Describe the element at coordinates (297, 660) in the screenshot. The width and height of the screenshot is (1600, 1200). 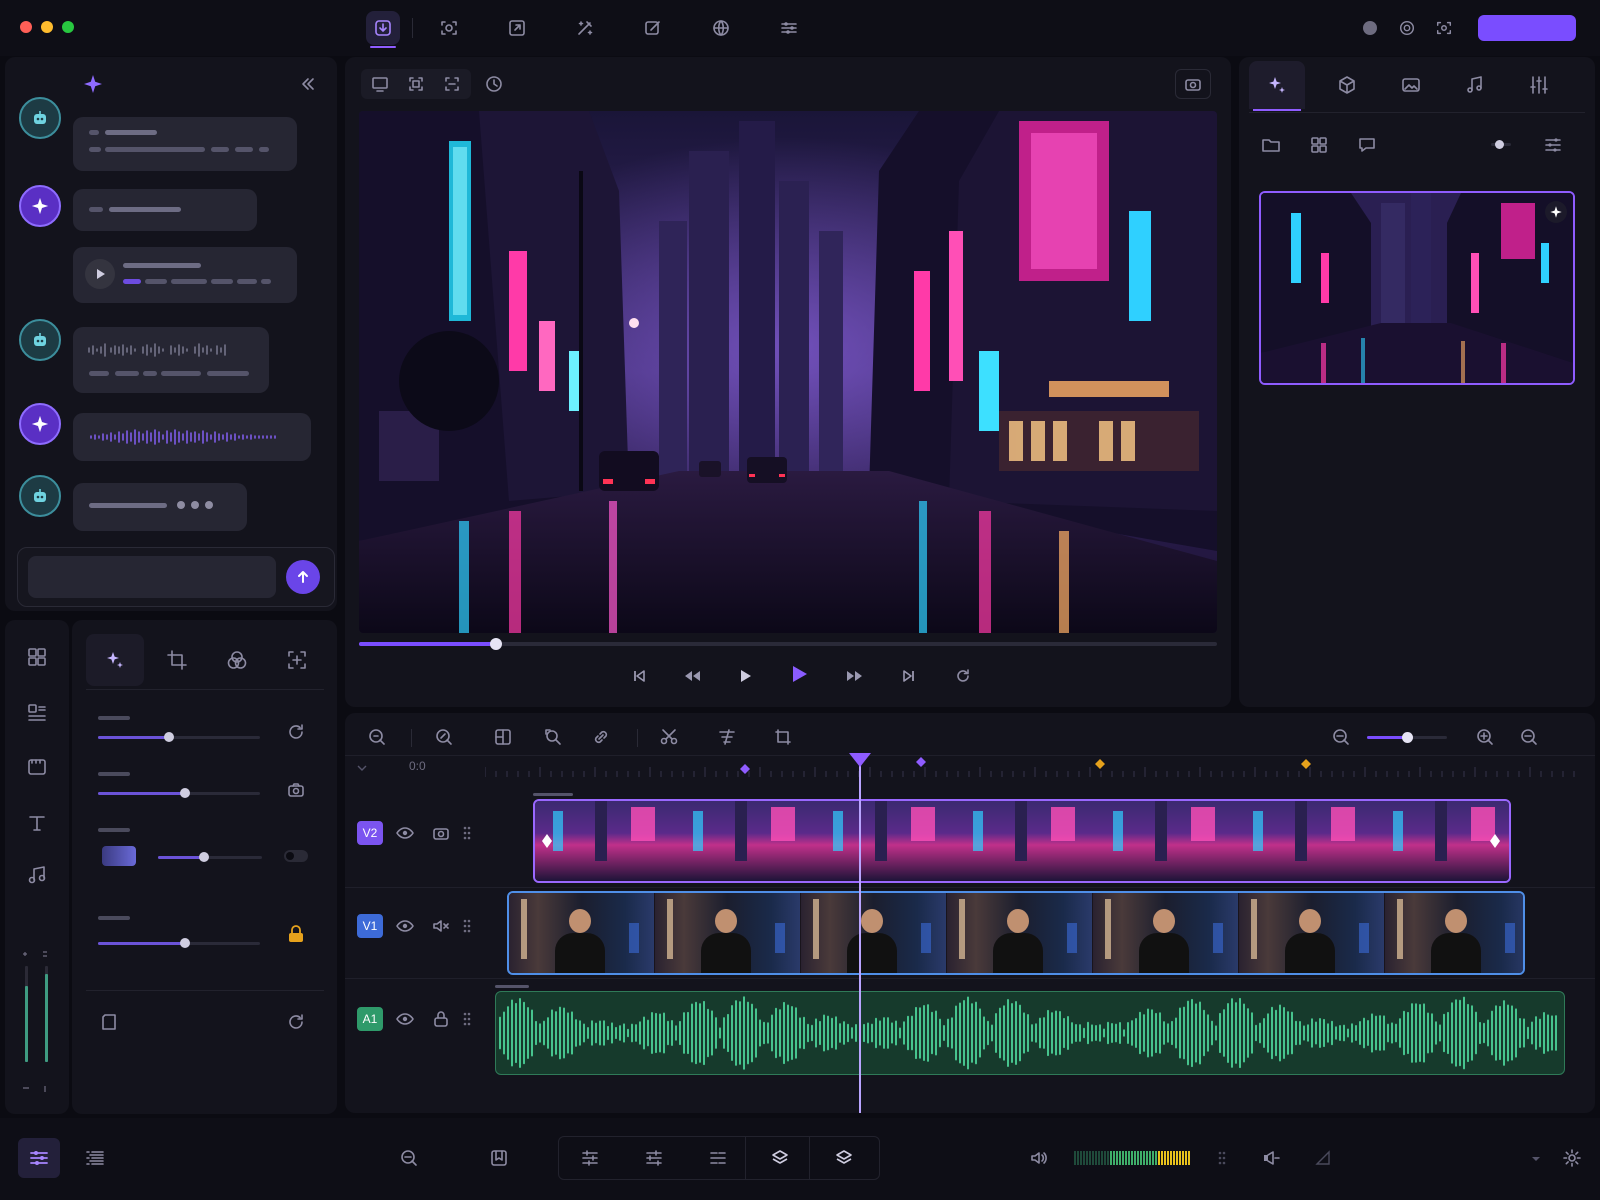
I see `tab-transform` at that location.